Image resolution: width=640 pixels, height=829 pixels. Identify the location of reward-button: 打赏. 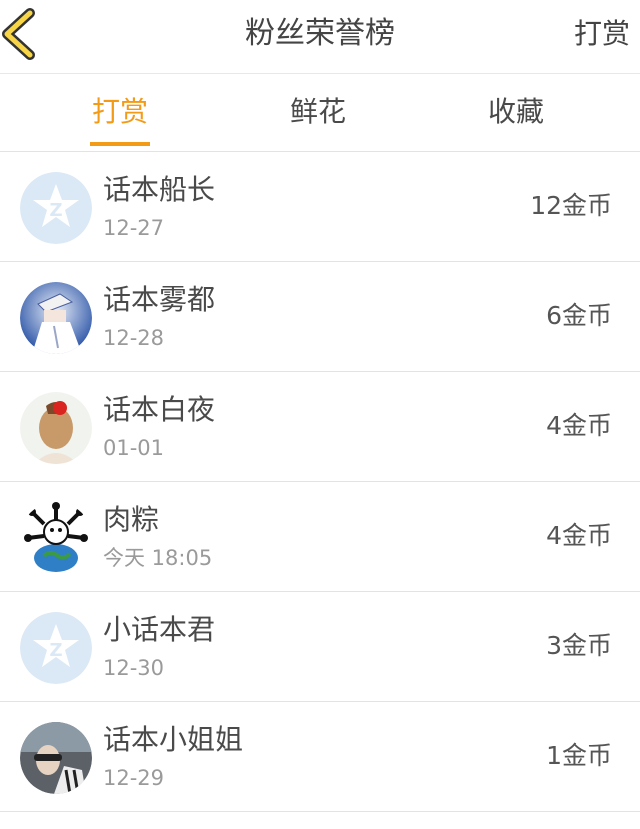
(602, 34).